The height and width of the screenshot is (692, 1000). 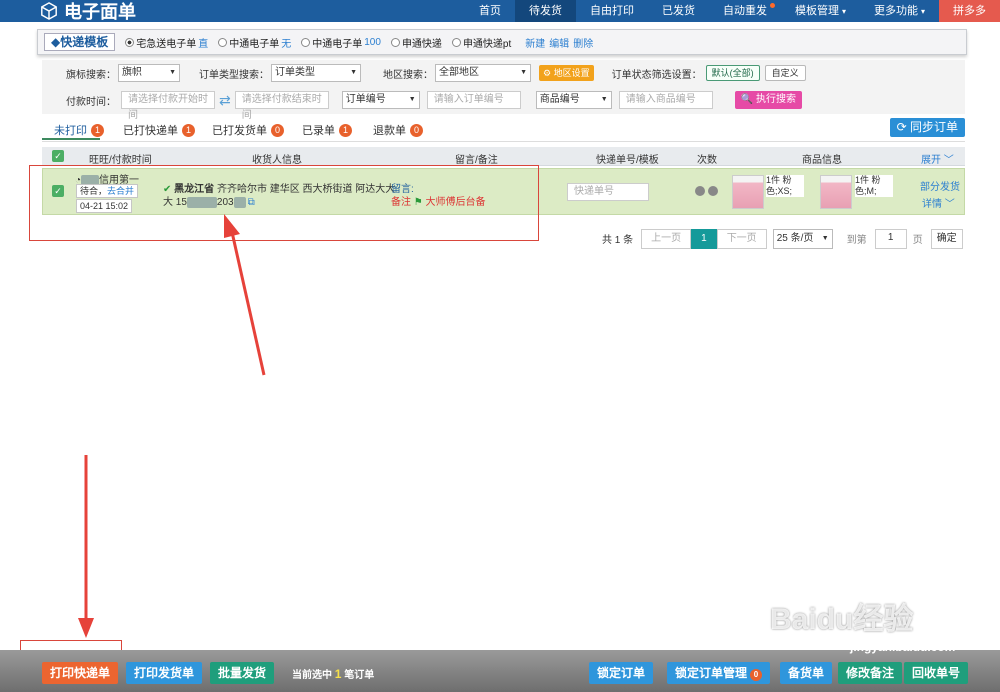 I want to click on pay-start-input: 请选择付款开始时间, so click(x=168, y=106).